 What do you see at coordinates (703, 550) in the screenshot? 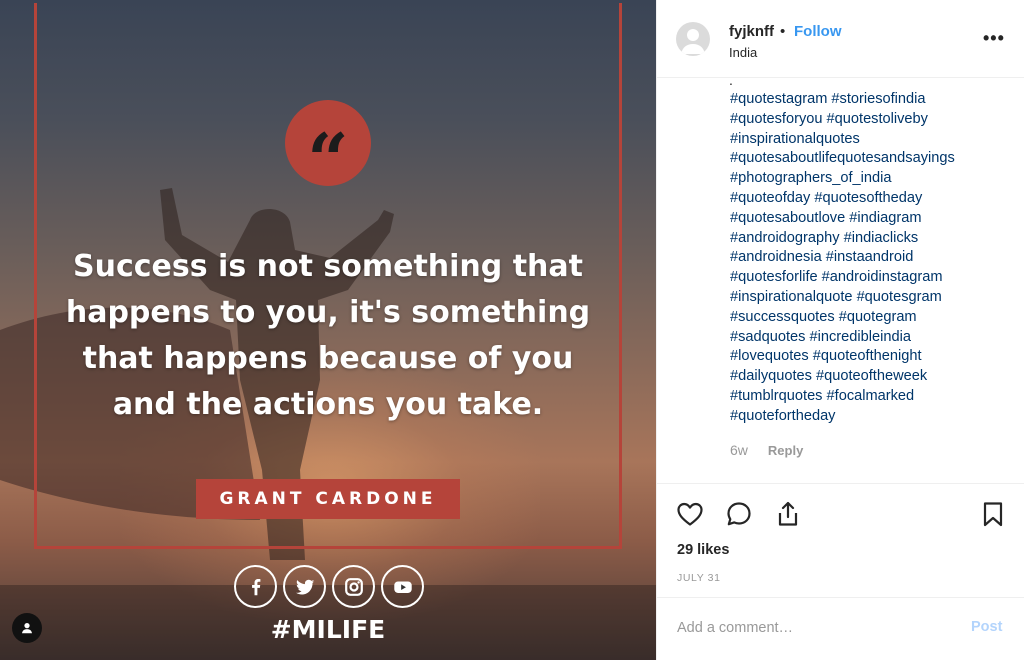
I see `likes-count: 29 likes` at bounding box center [703, 550].